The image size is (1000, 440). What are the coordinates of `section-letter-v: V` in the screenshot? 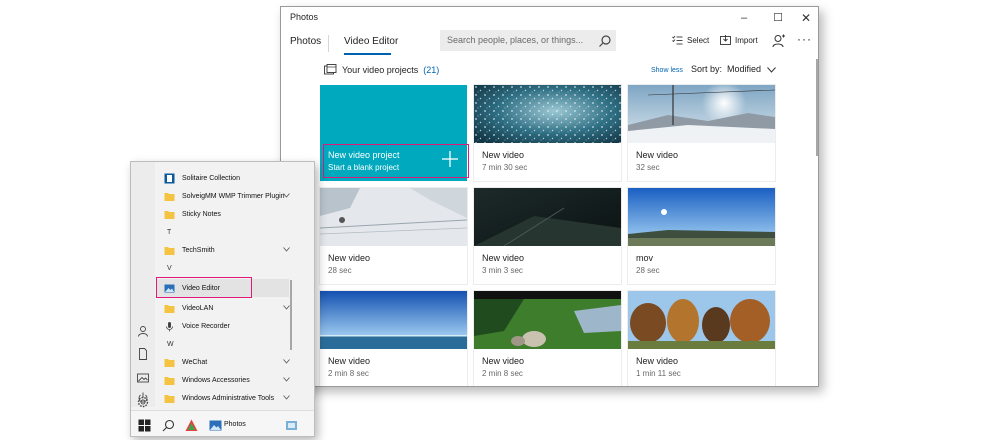 It's located at (240, 268).